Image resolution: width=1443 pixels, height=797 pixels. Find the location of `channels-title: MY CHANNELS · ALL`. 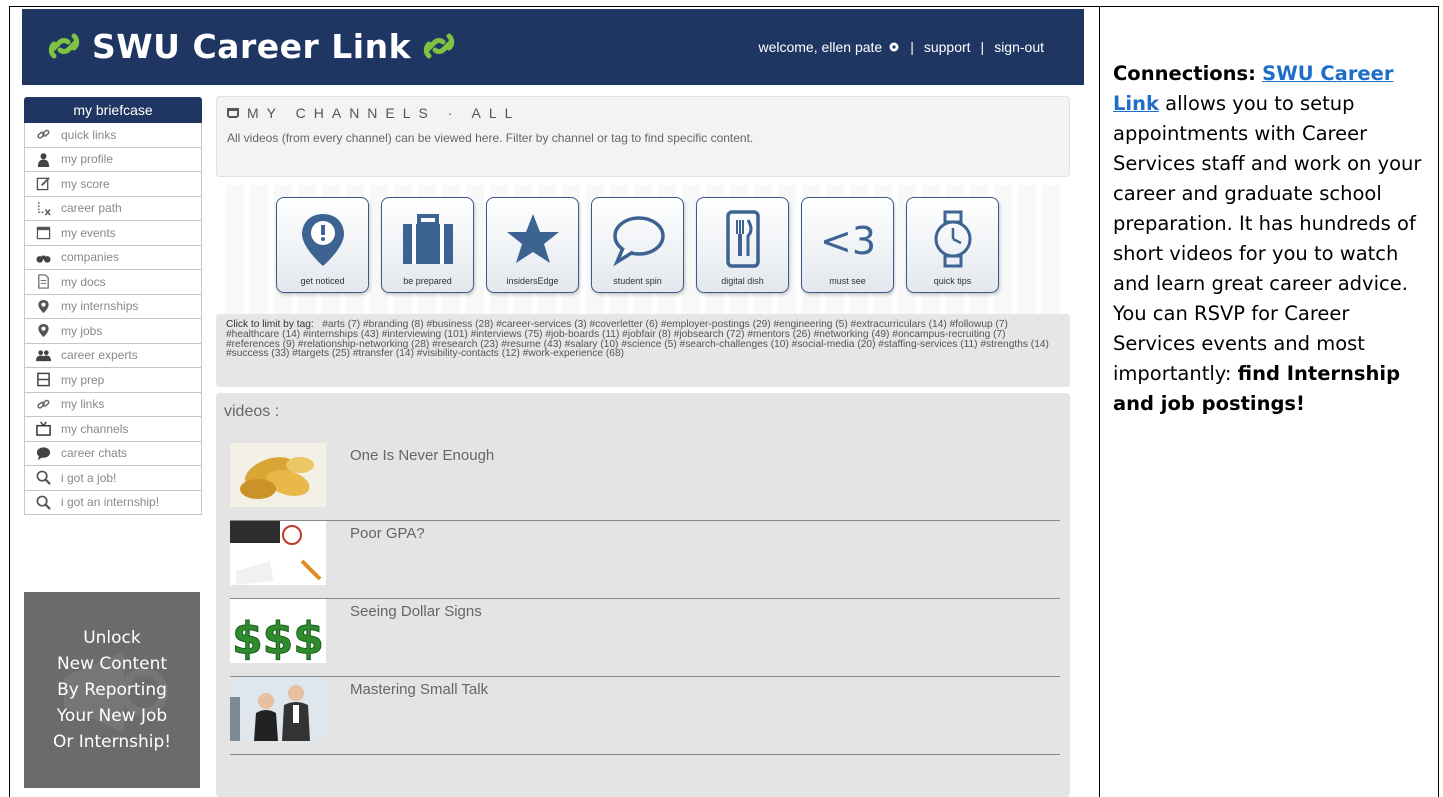

channels-title: MY CHANNELS · ALL is located at coordinates (373, 113).